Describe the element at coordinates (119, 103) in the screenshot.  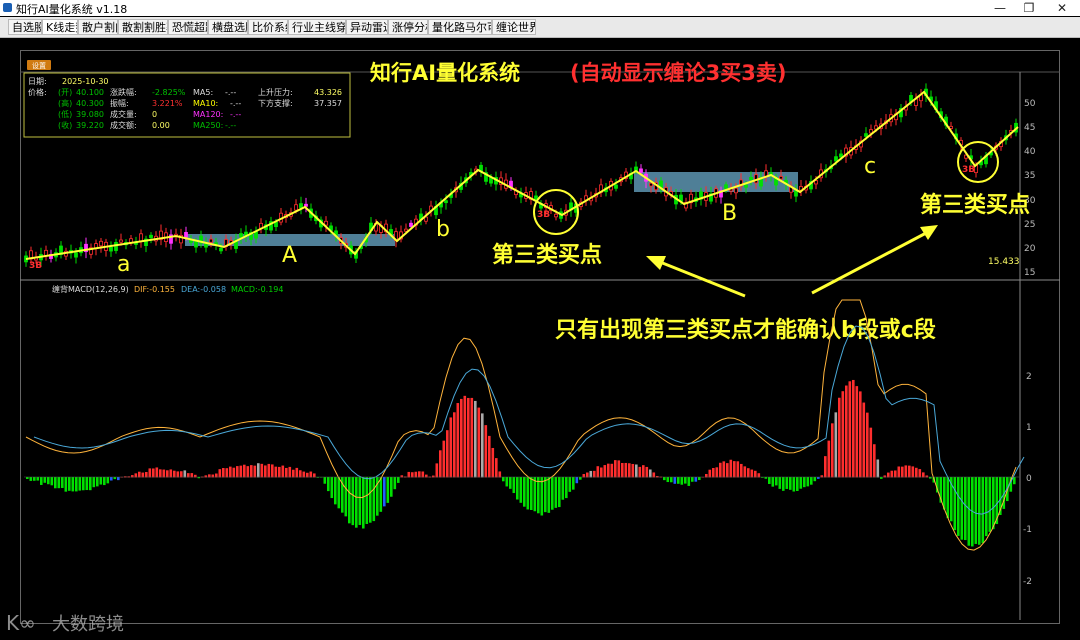
I see `amplitude-label: 振幅:` at that location.